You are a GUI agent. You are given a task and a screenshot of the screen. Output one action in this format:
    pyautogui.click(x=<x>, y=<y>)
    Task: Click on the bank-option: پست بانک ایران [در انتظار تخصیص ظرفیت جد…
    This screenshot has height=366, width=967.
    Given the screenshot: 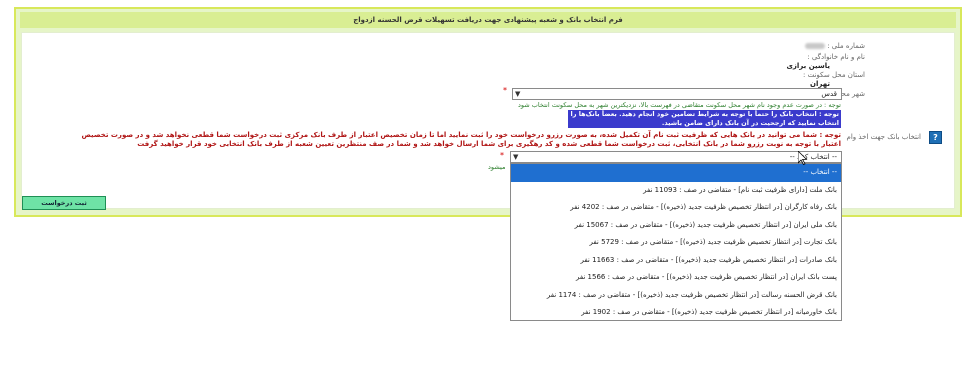 What is the action you would take?
    pyautogui.click(x=676, y=278)
    